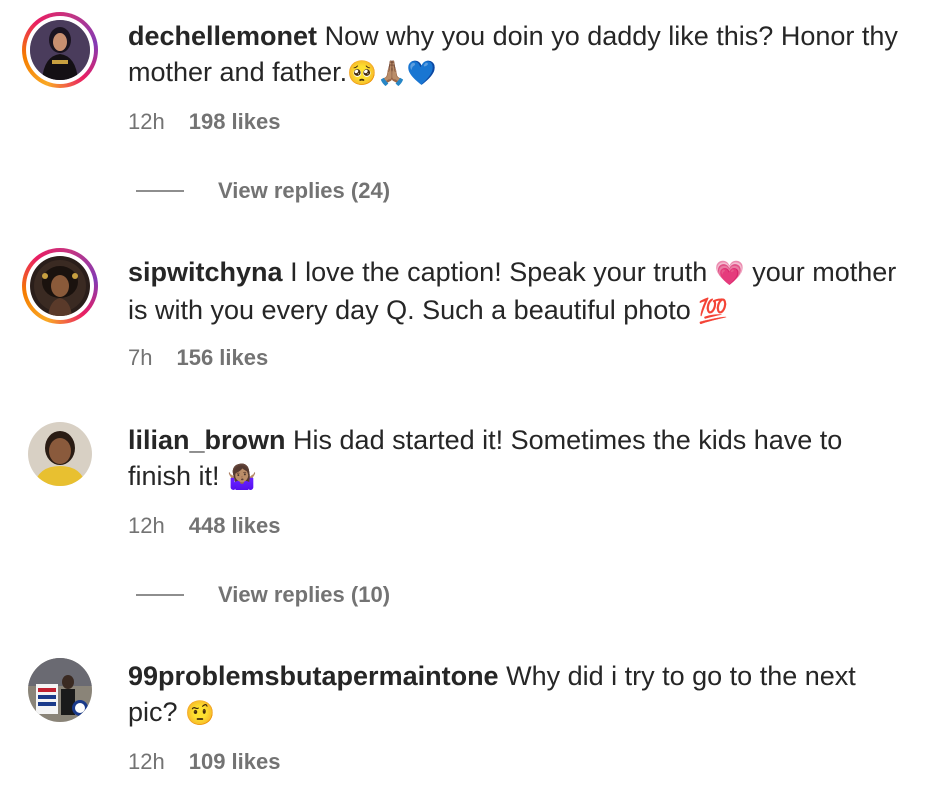  I want to click on view-replies-label: View replies (24), so click(304, 190).